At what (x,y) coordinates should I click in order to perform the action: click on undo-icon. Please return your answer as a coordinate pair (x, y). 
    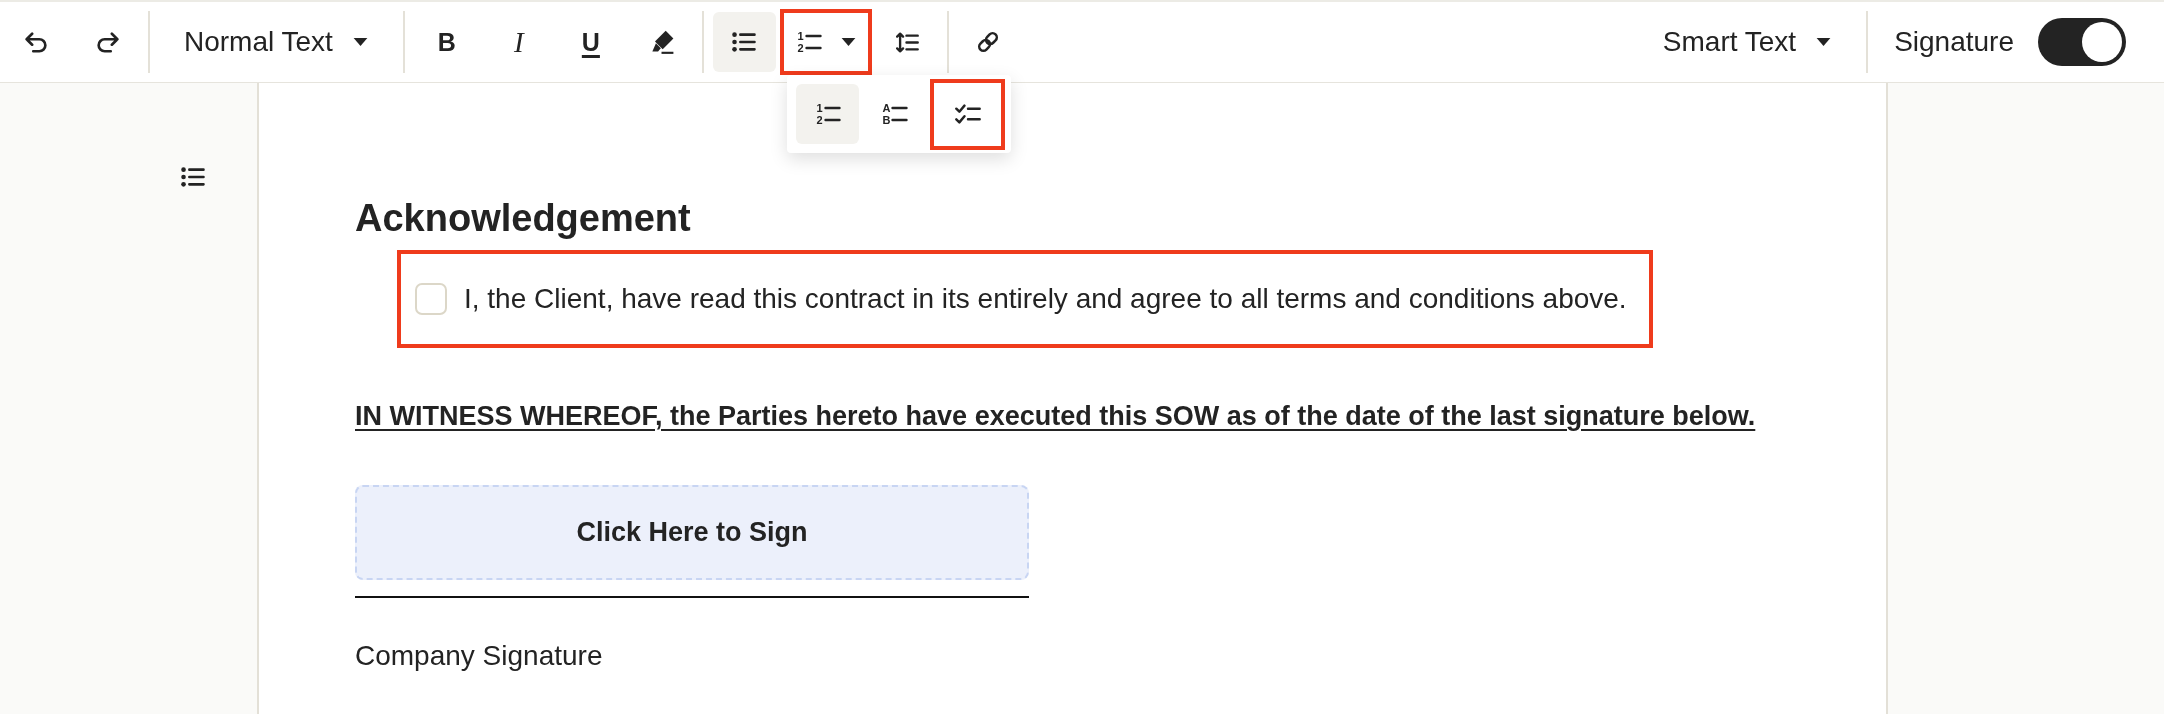
    Looking at the image, I should click on (36, 42).